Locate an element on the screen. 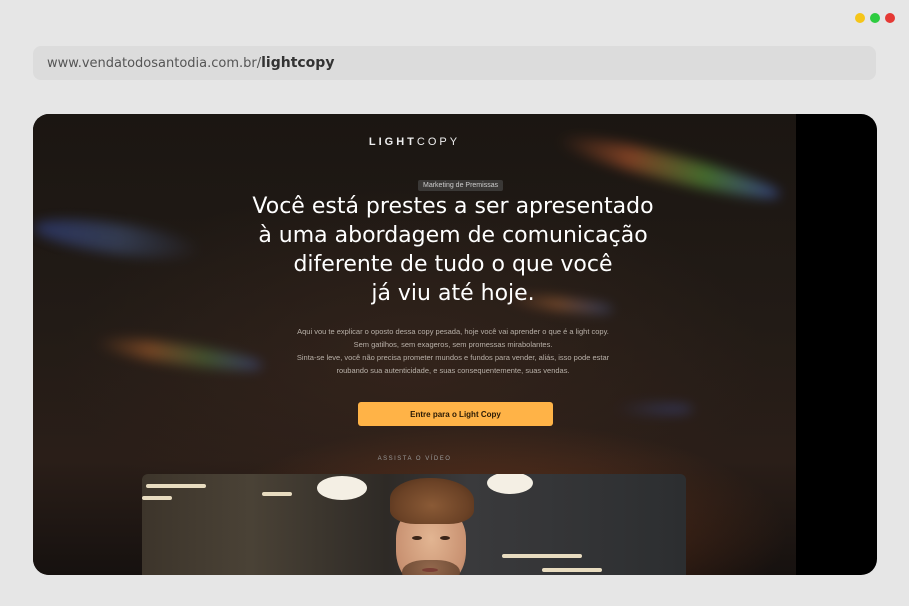  site-logo: LIGHTCOPY is located at coordinates (414, 142).